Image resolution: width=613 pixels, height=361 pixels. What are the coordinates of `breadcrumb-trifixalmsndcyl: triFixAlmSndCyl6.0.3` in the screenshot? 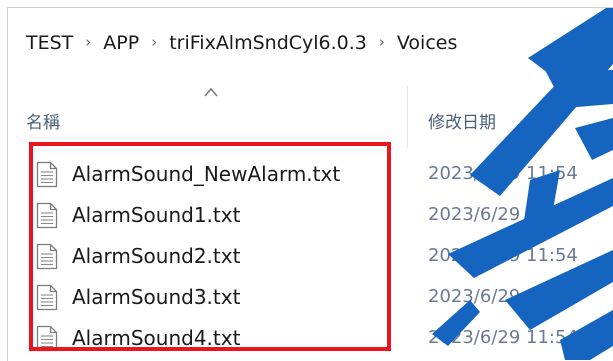 It's located at (268, 43).